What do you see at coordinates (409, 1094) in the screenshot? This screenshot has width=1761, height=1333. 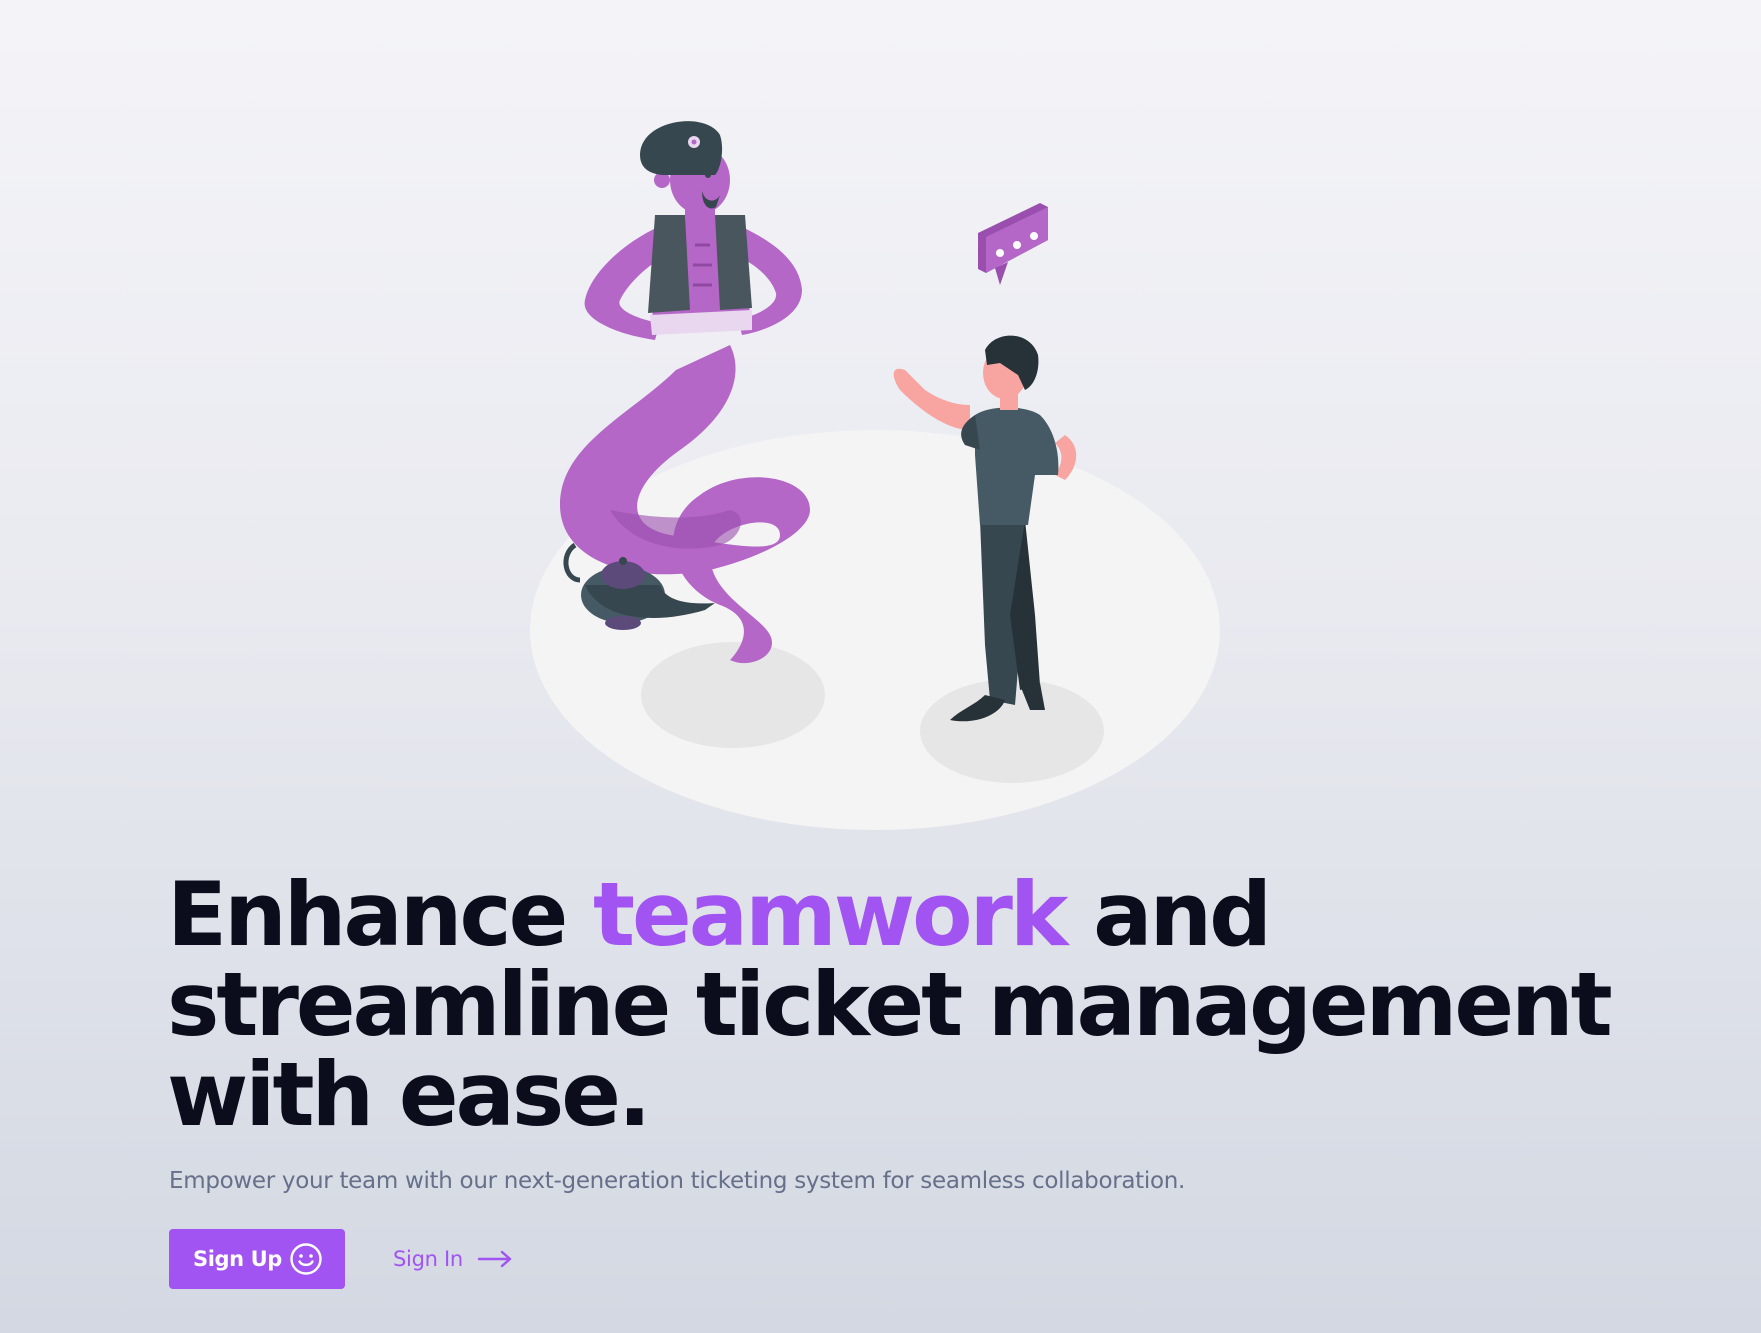 I see `headline-line-3: with ease.` at bounding box center [409, 1094].